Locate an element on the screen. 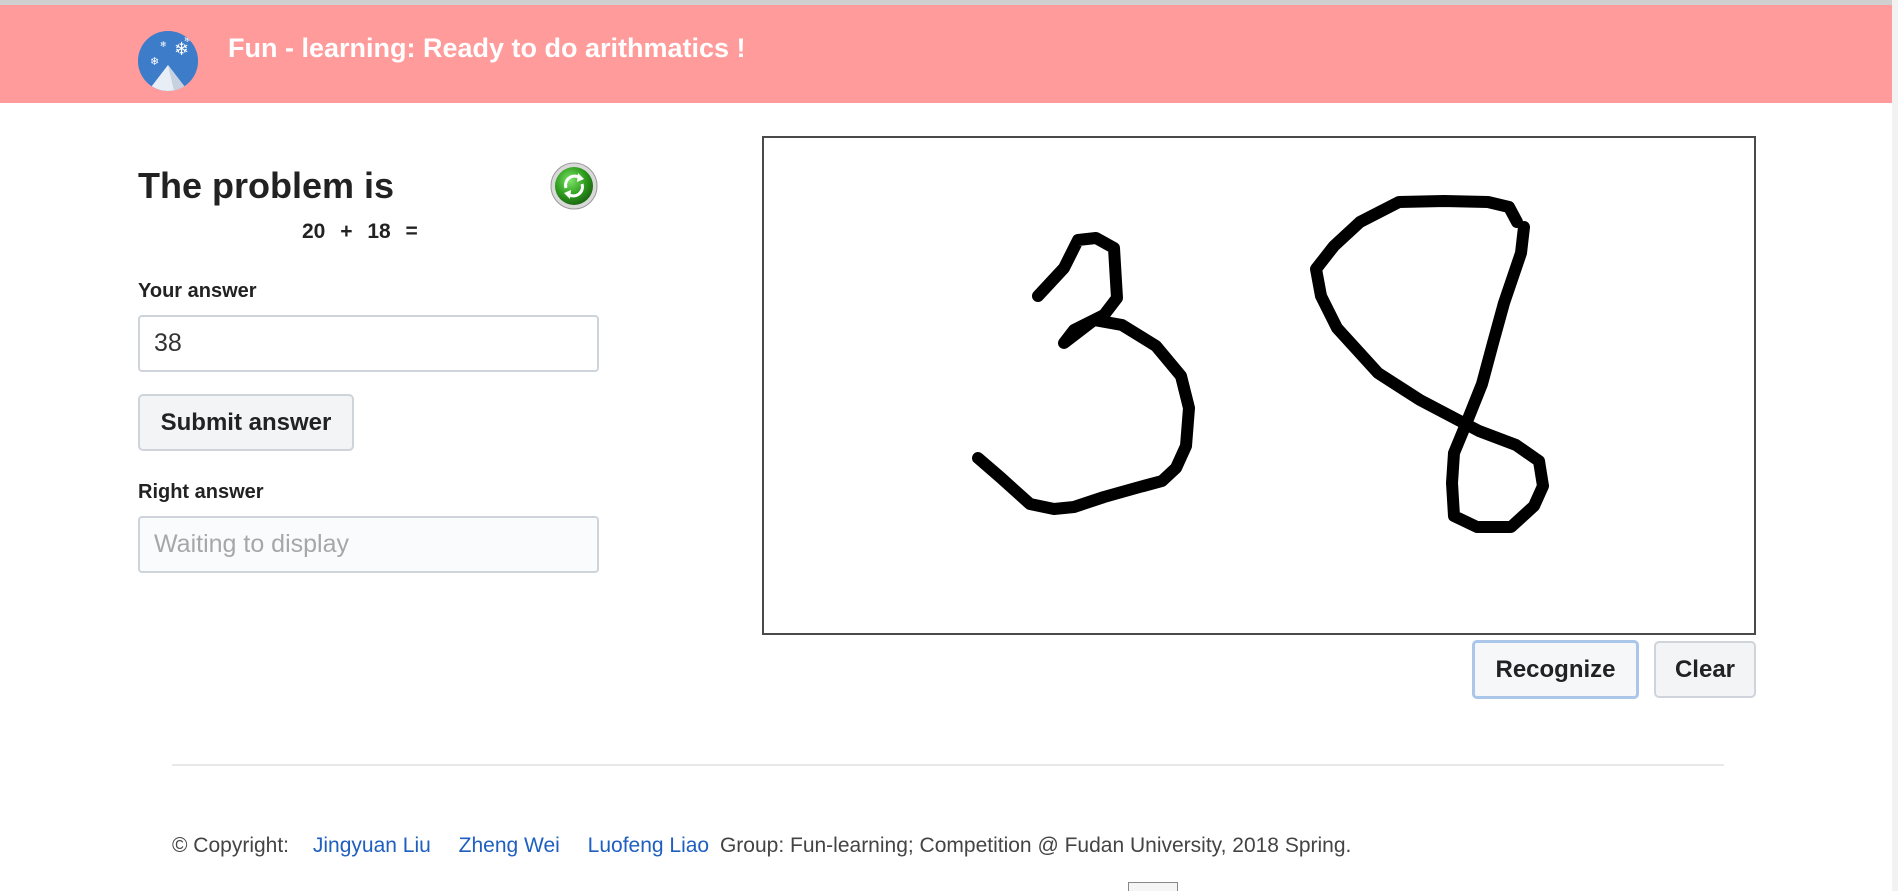 This screenshot has height=891, width=1898. equals-sign: = is located at coordinates (411, 231).